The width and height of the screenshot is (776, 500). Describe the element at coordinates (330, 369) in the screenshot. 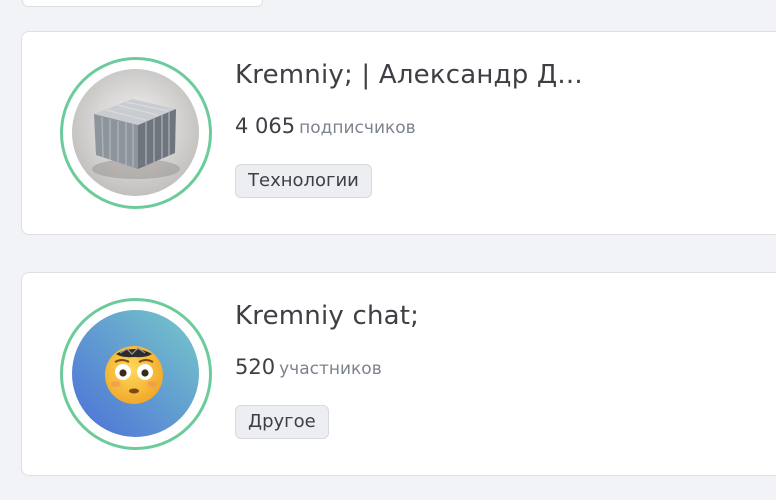

I see `count-label: участников` at that location.